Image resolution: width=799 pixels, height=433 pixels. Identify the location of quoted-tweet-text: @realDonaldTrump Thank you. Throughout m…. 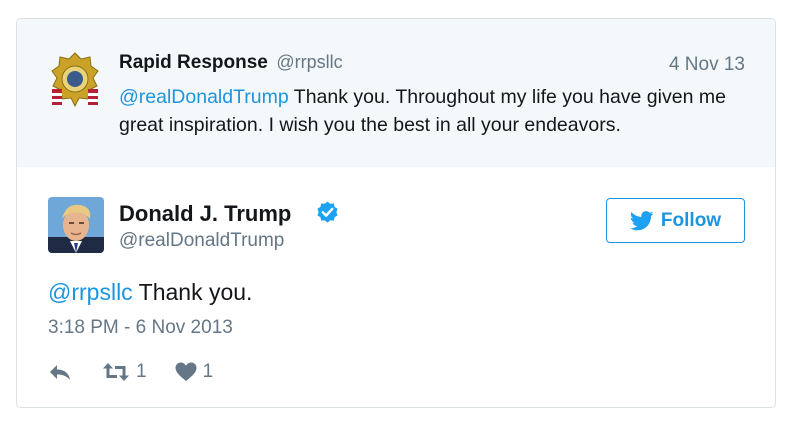
(439, 111).